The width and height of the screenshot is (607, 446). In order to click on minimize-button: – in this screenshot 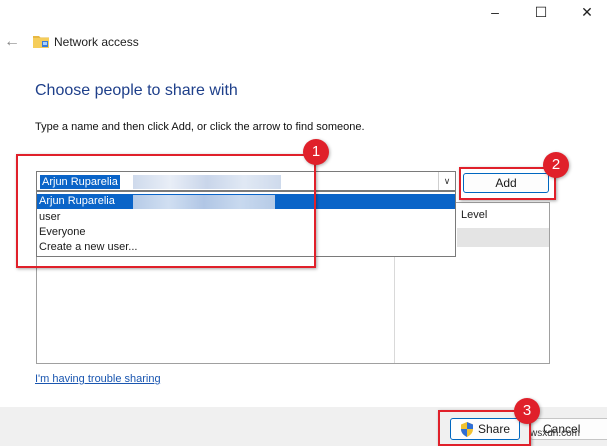, I will do `click(495, 12)`.